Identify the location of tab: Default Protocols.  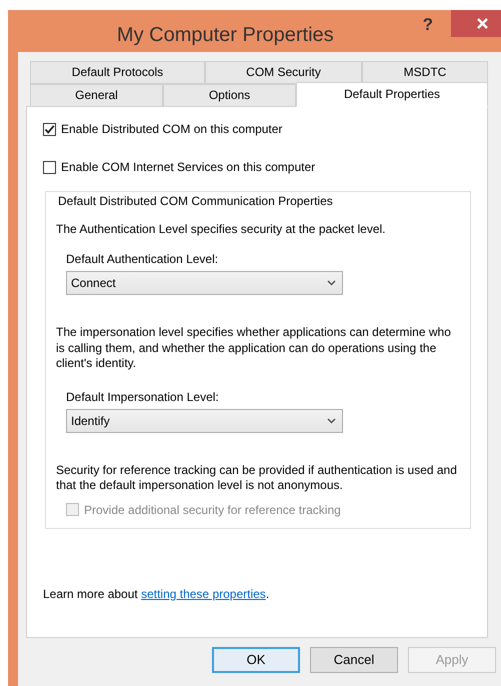
(117, 72).